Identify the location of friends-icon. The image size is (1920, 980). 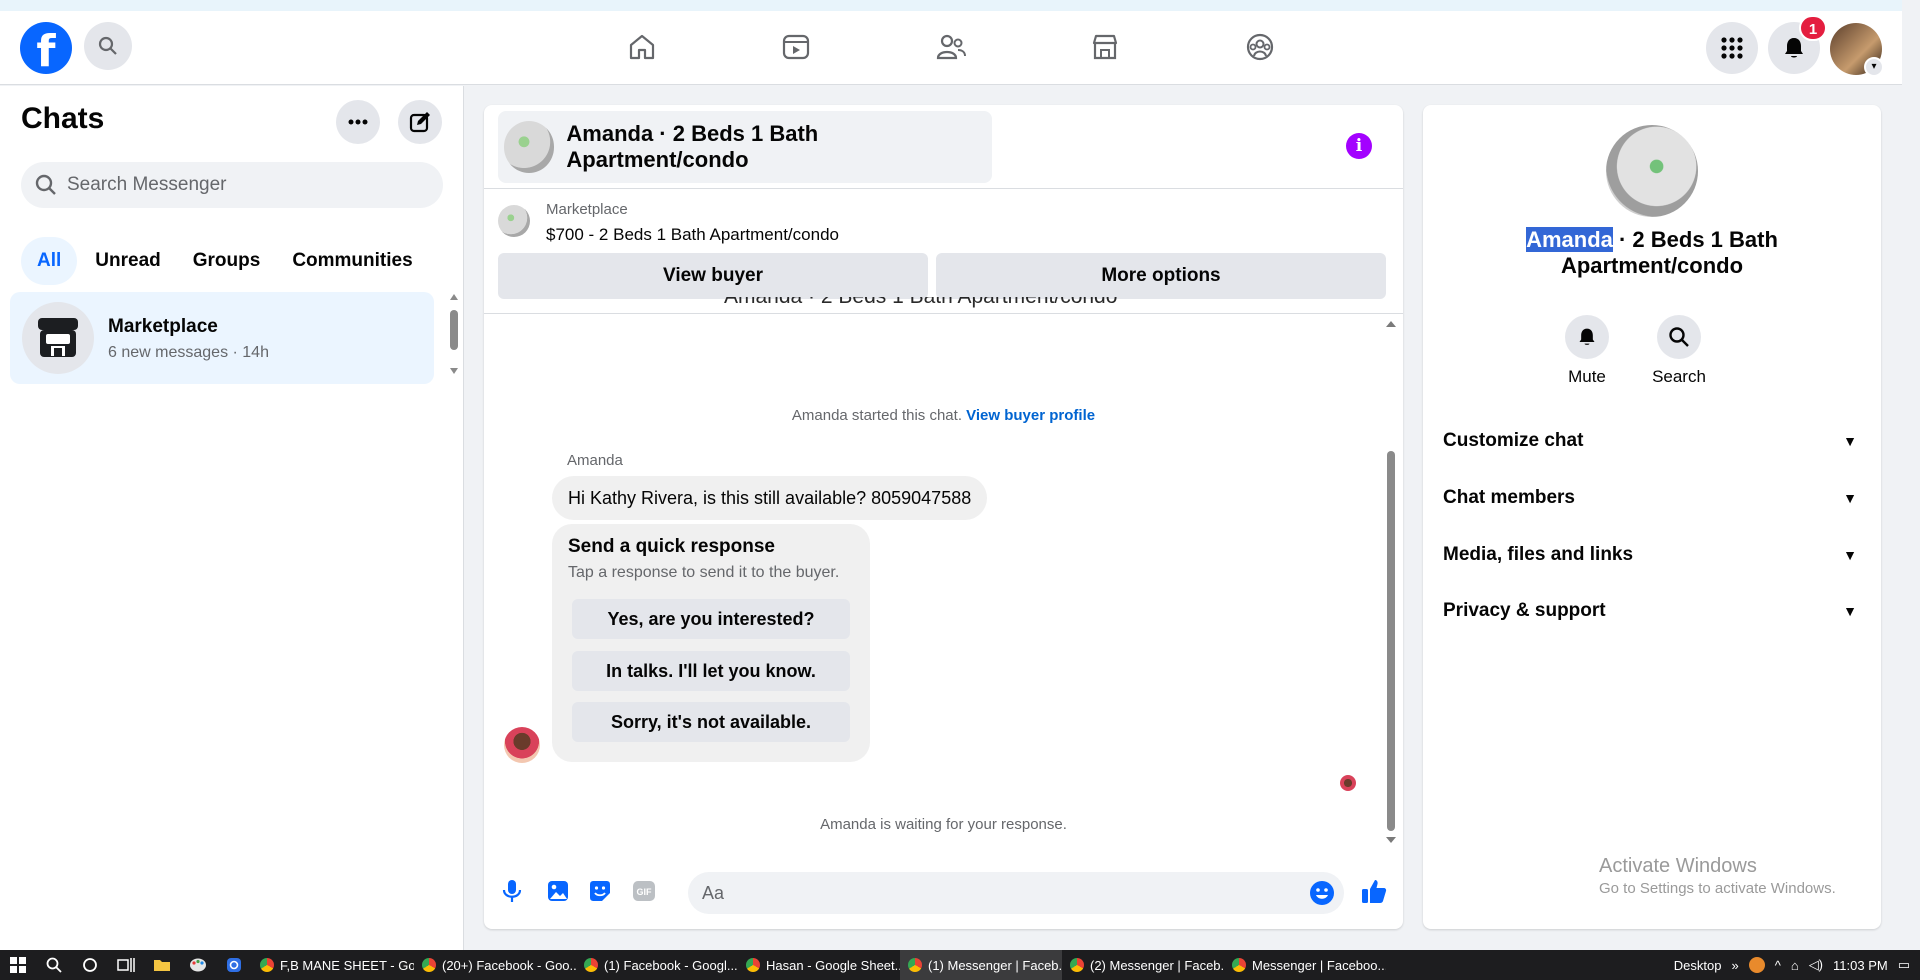
(951, 47).